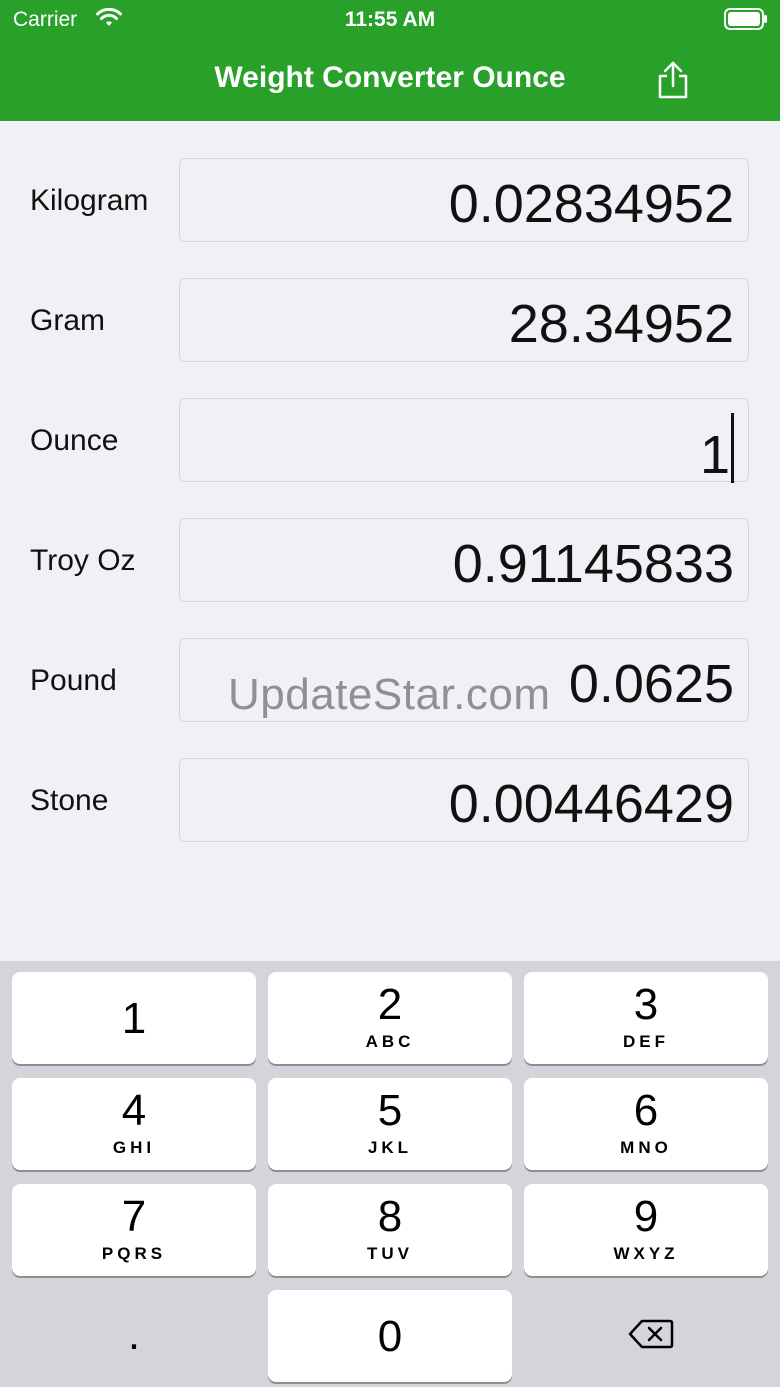 The height and width of the screenshot is (1387, 780). I want to click on row-gram: Gram 28.34952, so click(390, 321).